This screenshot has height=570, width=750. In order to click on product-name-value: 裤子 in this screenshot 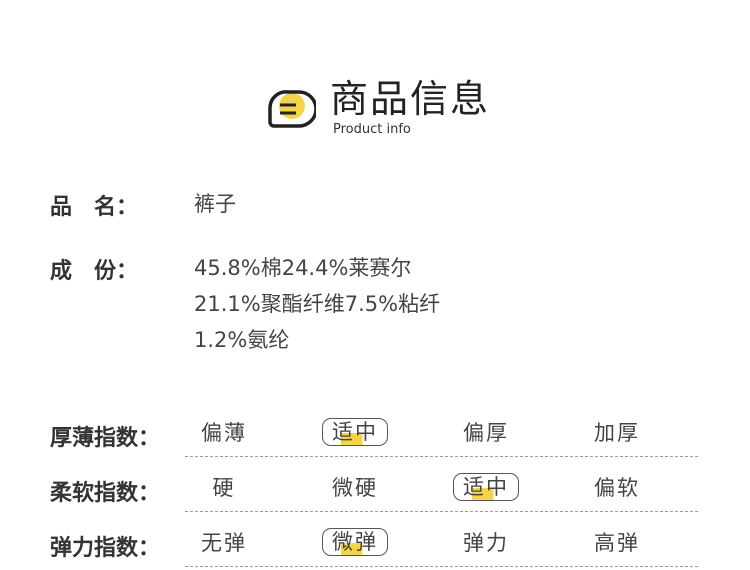, I will do `click(215, 204)`.